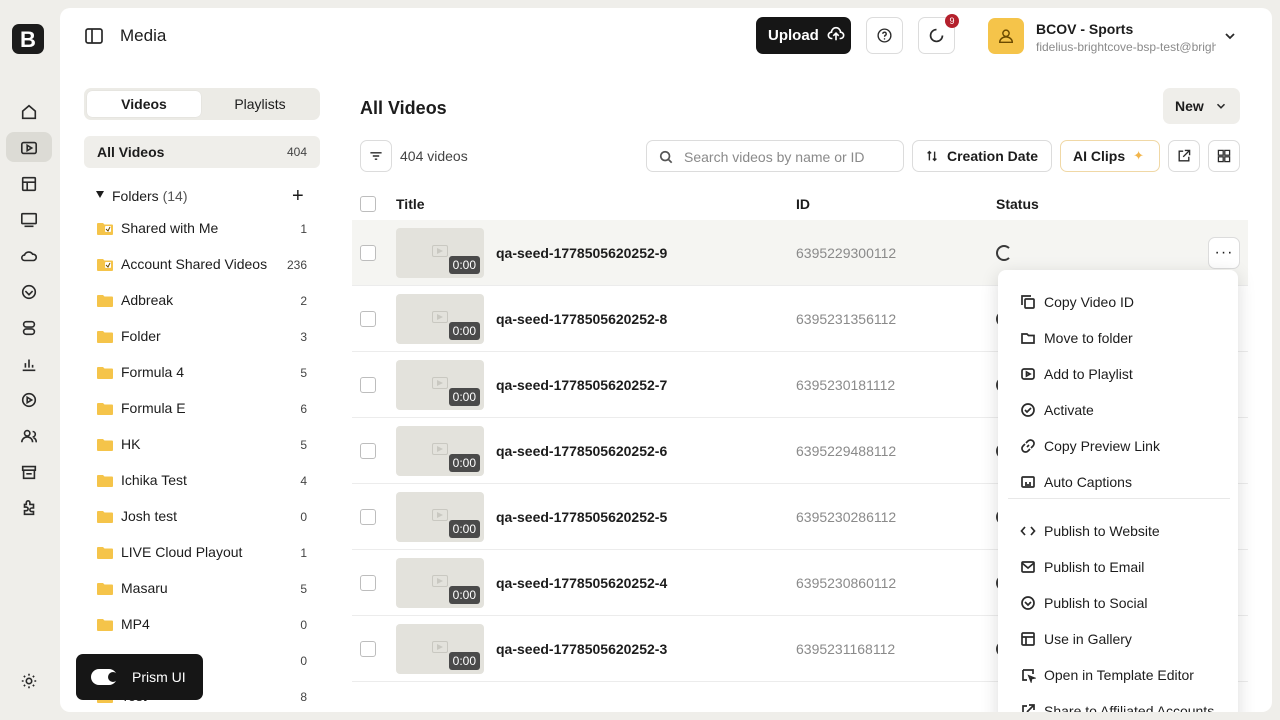  I want to click on new-button: New, so click(1201, 106).